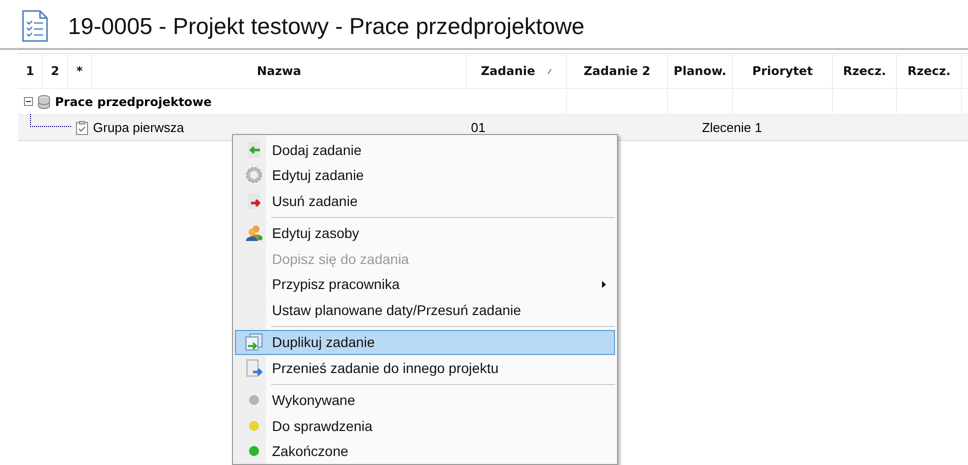  Describe the element at coordinates (425, 149) in the screenshot. I see `menu-item: Dodaj zadanie` at that location.